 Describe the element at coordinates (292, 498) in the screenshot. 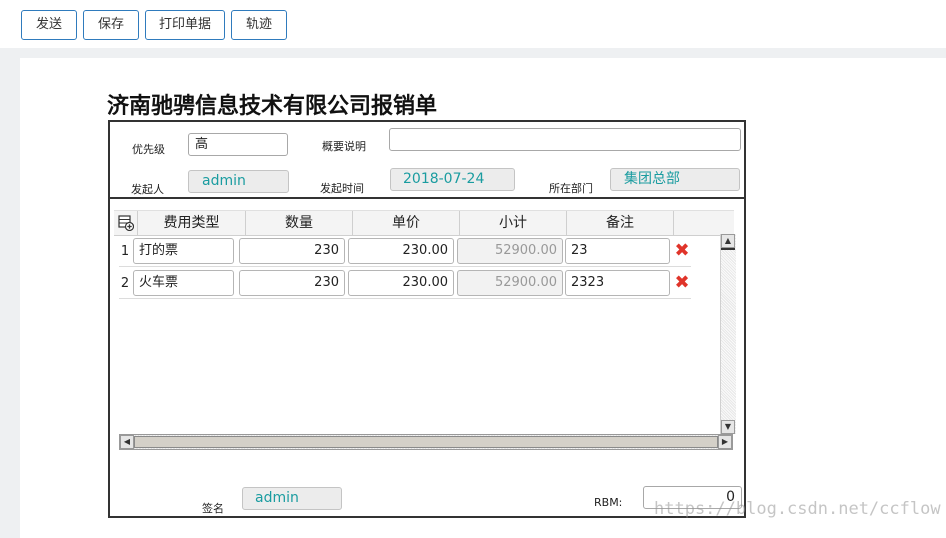

I see `sign-field: admin` at that location.